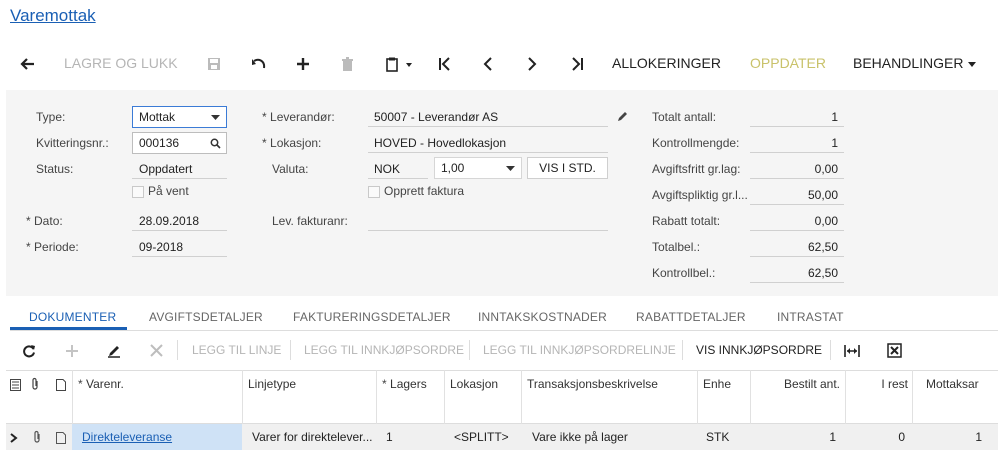 The image size is (998, 468). What do you see at coordinates (804, 384) in the screenshot?
I see `col-bestilt-ant: Bestilt ant.` at bounding box center [804, 384].